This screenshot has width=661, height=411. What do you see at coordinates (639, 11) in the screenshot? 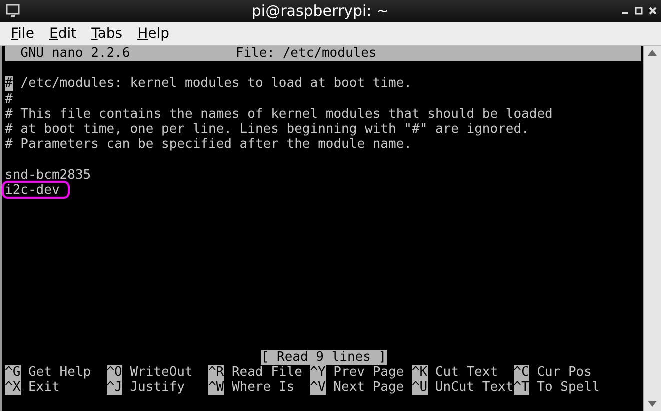
I see `maximize-icon` at bounding box center [639, 11].